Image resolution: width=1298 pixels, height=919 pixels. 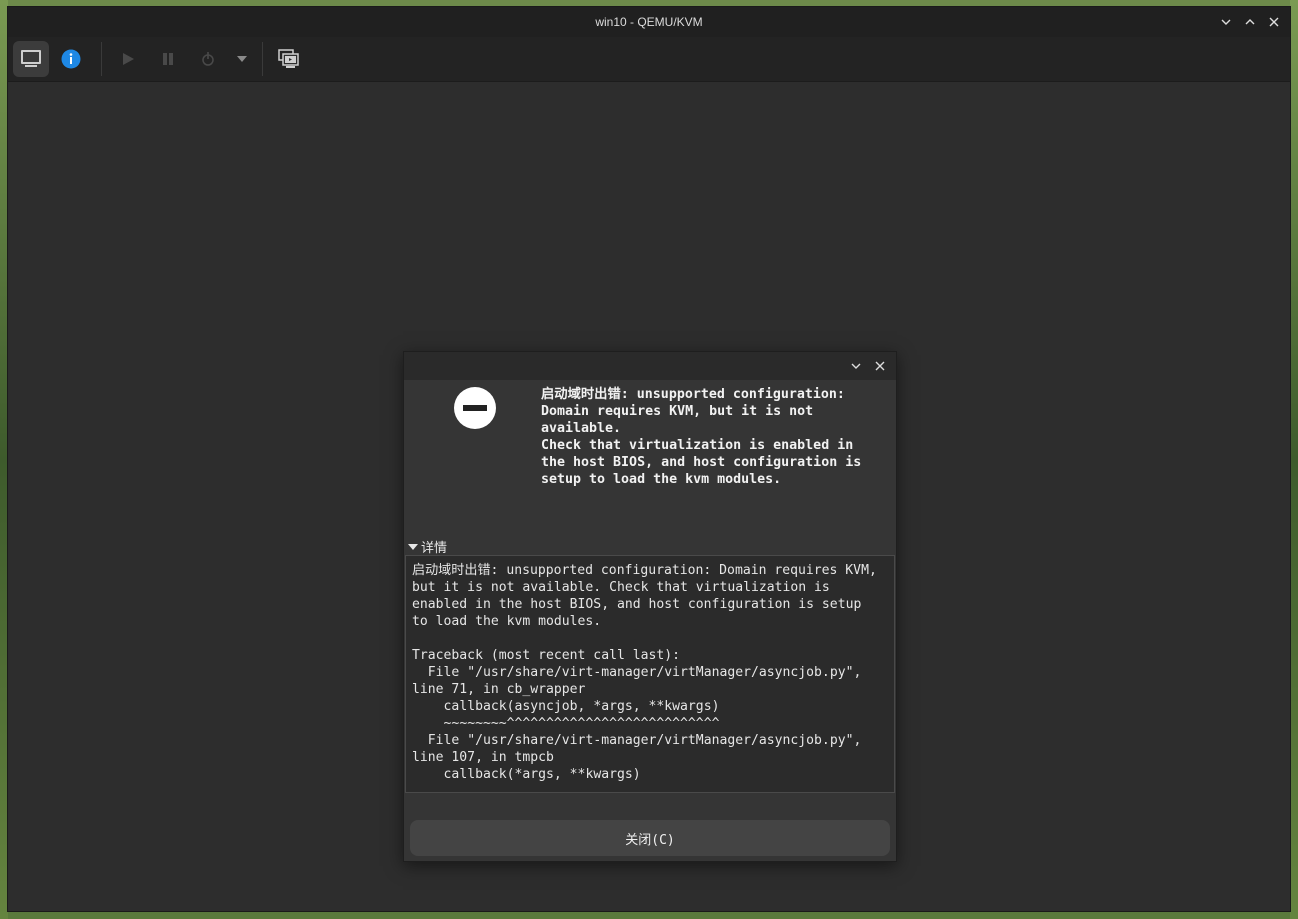 I want to click on snapshots-button, so click(x=289, y=59).